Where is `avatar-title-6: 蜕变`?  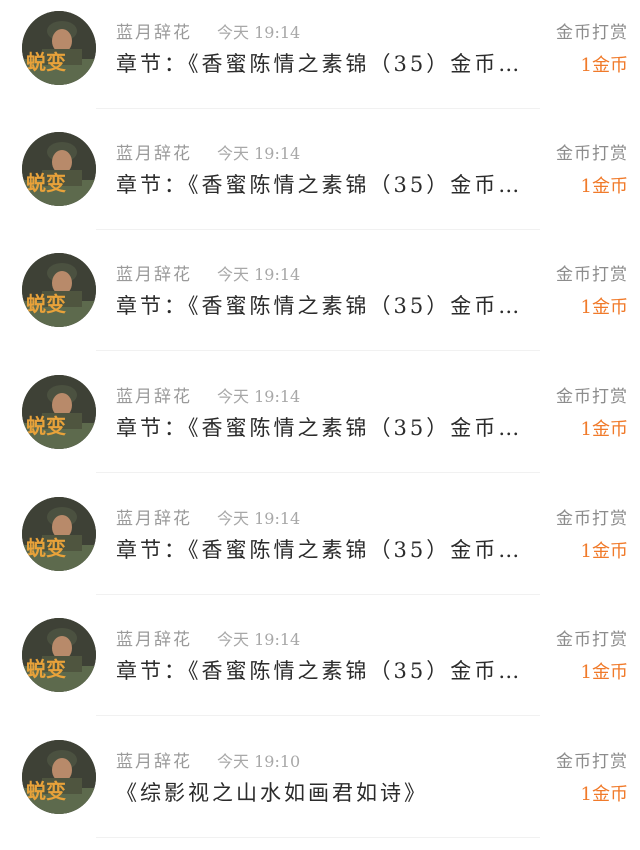 avatar-title-6: 蜕变 is located at coordinates (46, 669).